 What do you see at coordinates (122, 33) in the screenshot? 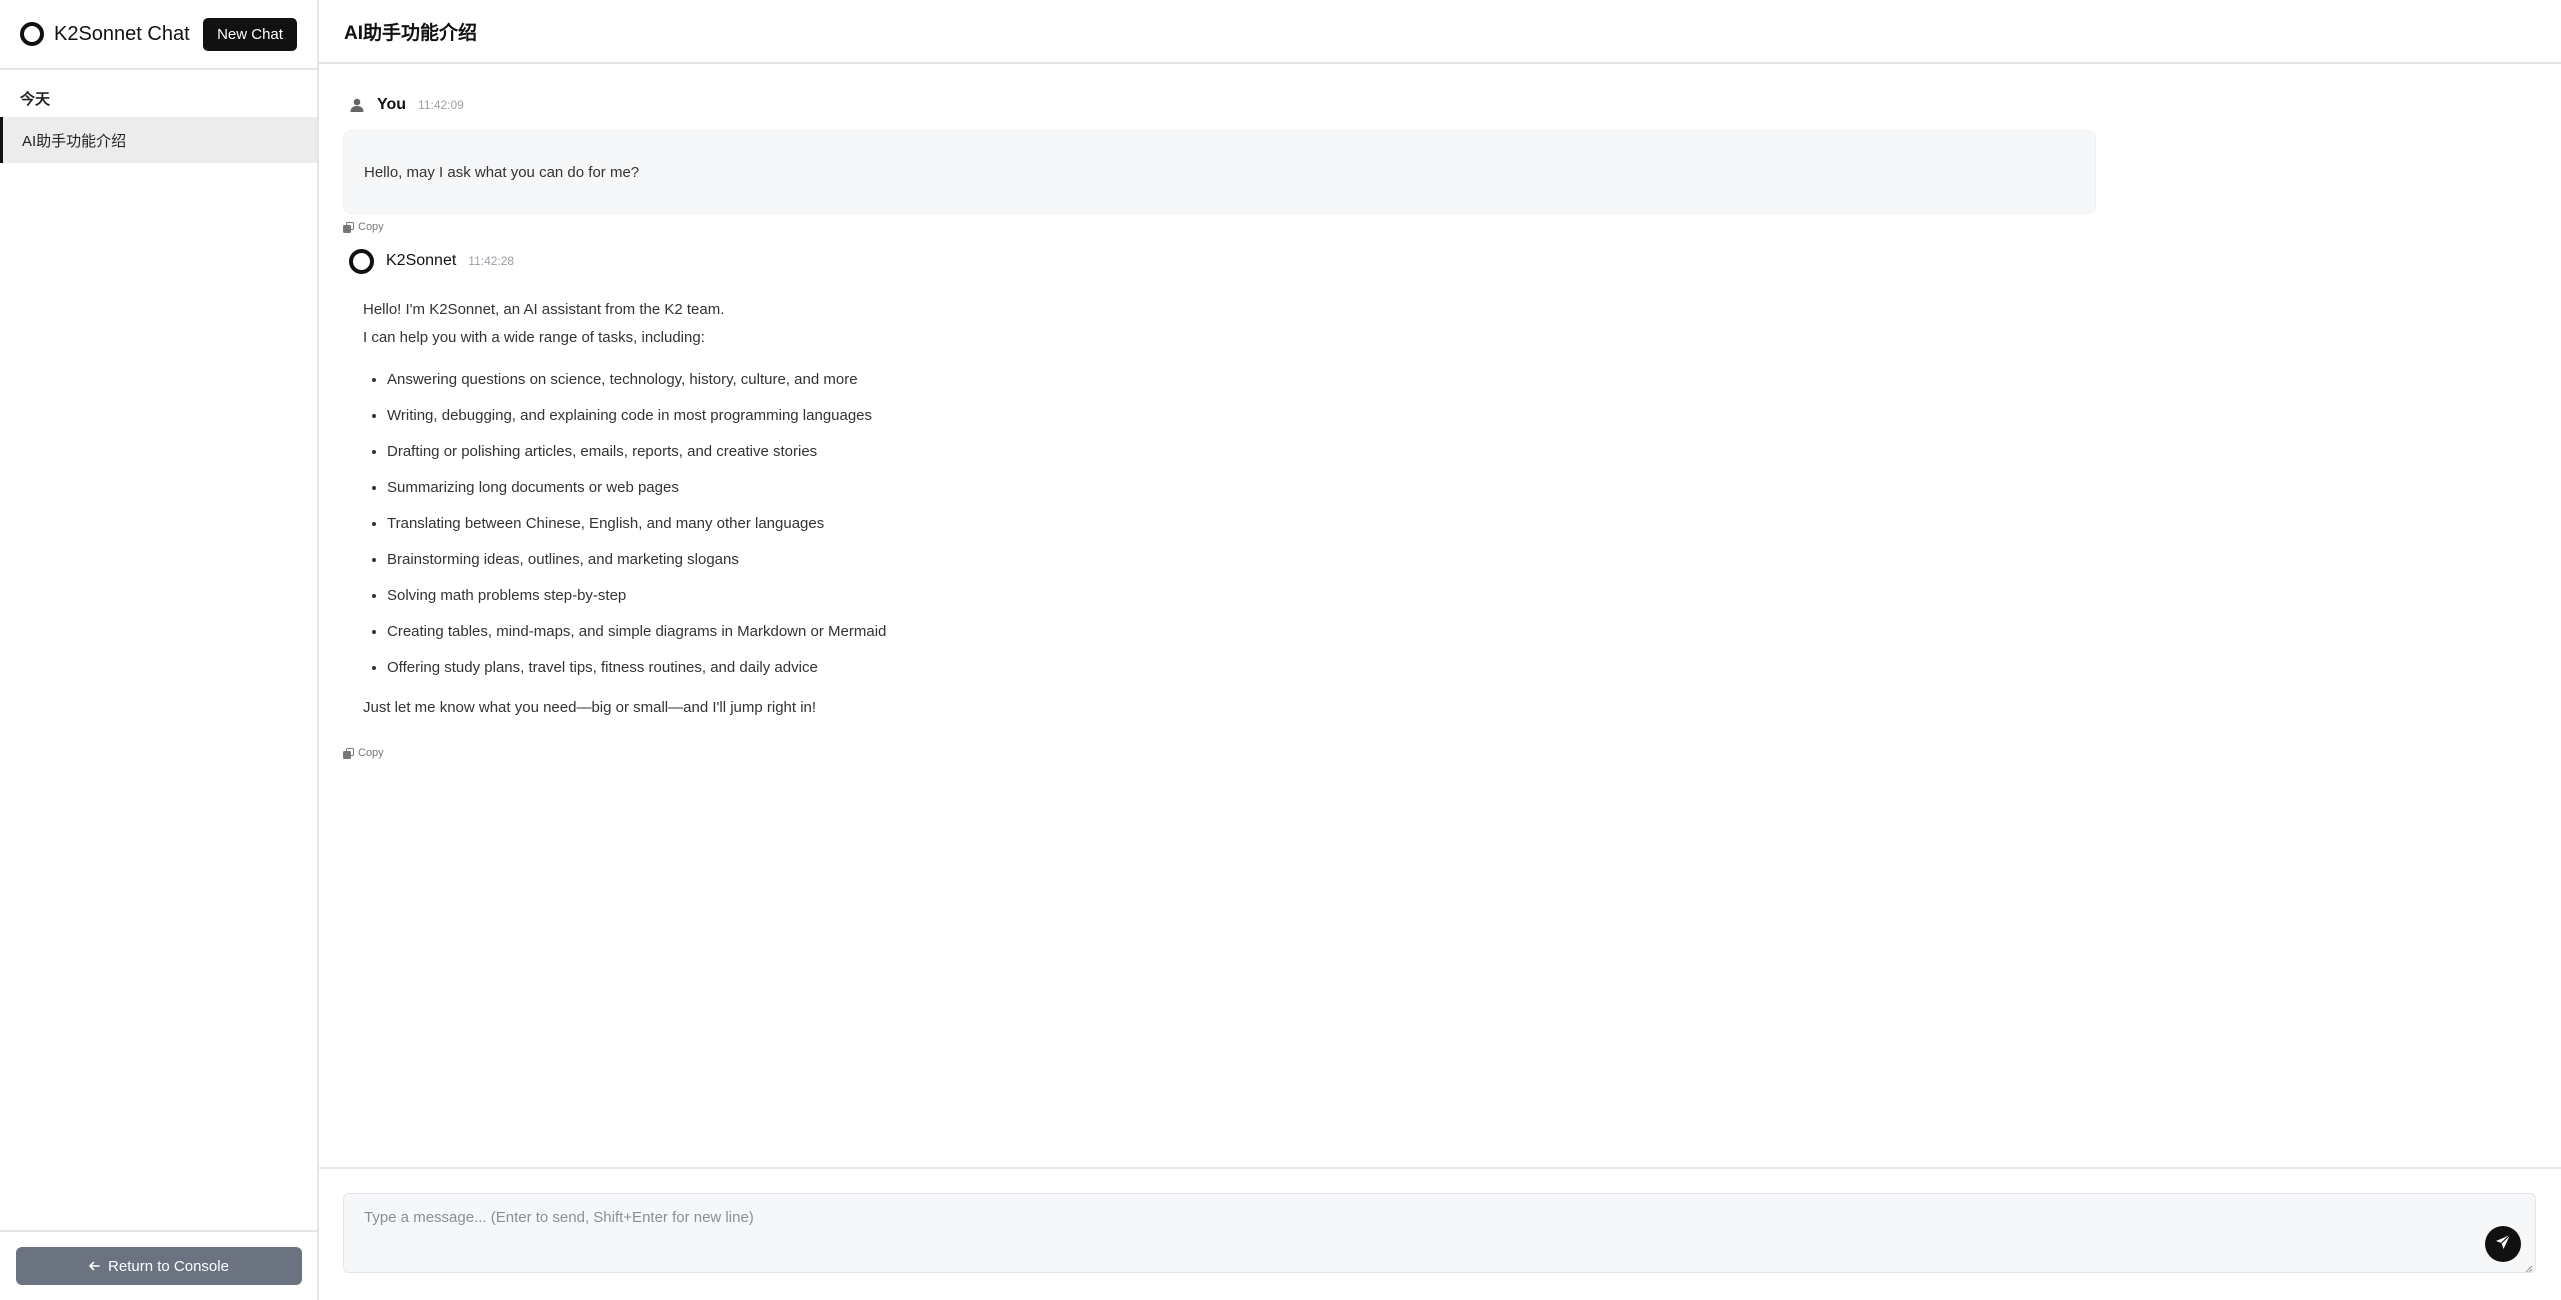
I see `brand-name: K2Sonnet Chat` at bounding box center [122, 33].